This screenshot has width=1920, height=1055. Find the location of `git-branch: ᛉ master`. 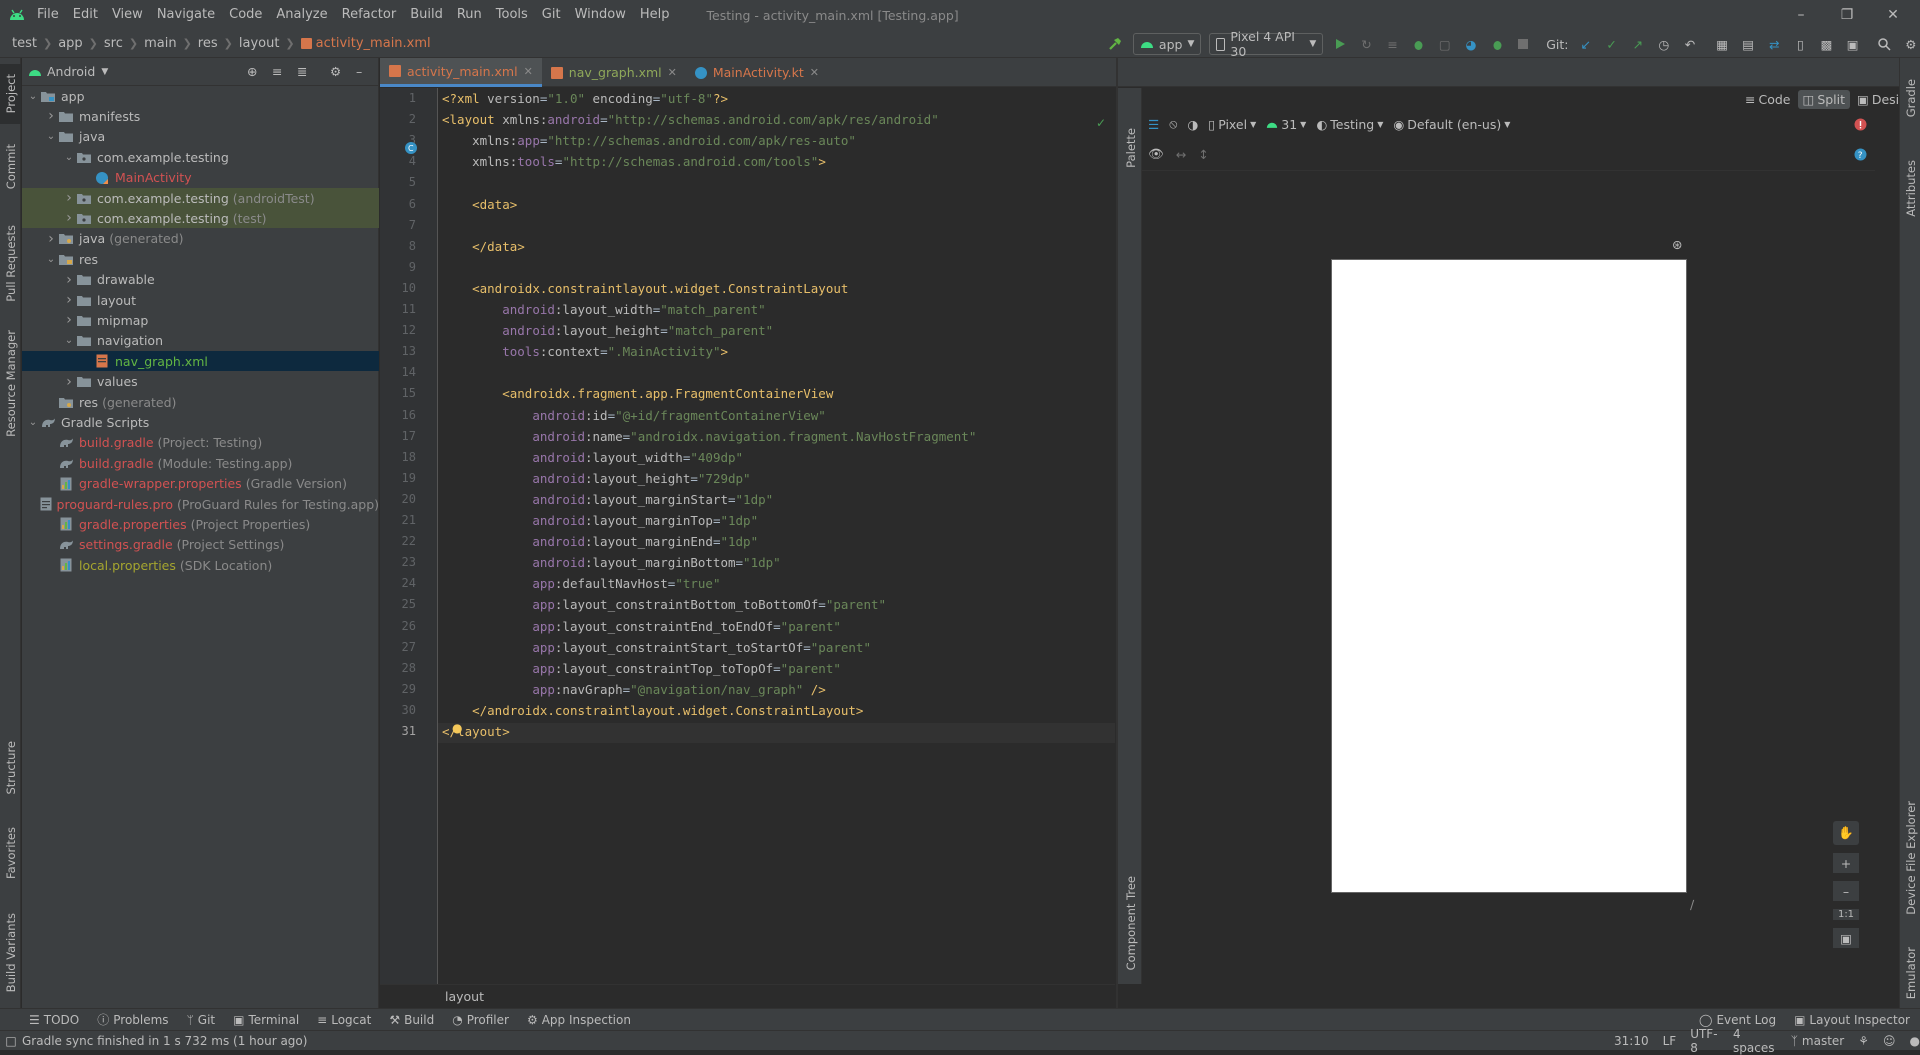

git-branch: ᛉ master is located at coordinates (1818, 1041).